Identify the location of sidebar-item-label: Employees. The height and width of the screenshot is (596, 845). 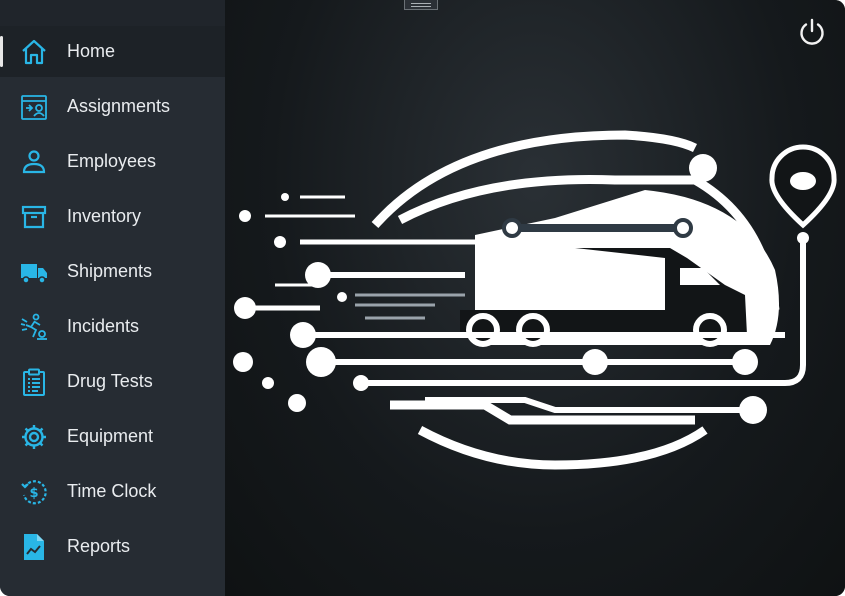
(112, 161).